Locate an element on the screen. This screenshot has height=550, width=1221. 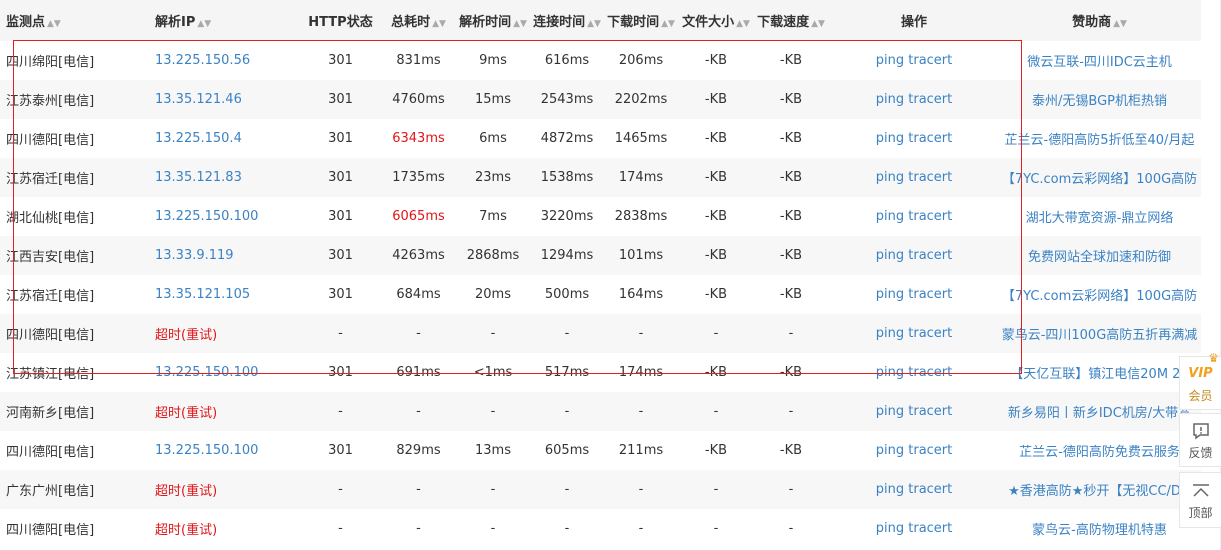
feedback-button: 反馈 is located at coordinates (1200, 440).